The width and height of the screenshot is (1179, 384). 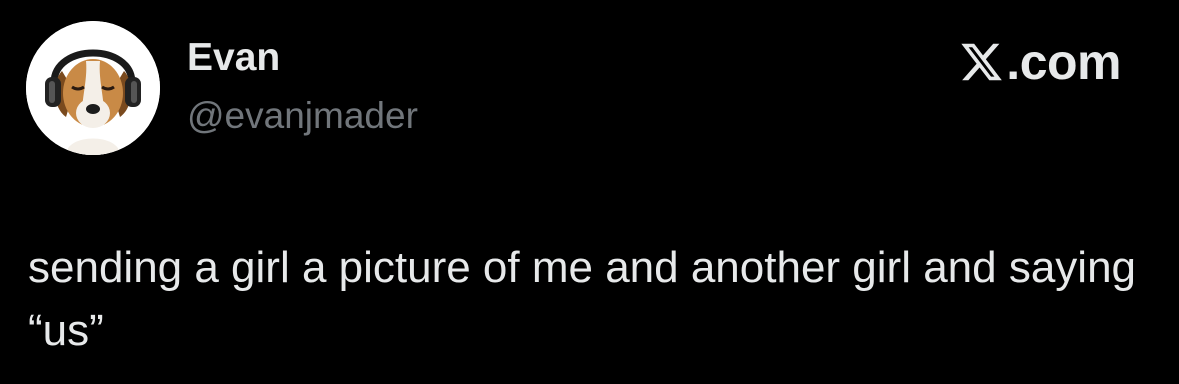 What do you see at coordinates (233, 57) in the screenshot?
I see `display-name: Evan` at bounding box center [233, 57].